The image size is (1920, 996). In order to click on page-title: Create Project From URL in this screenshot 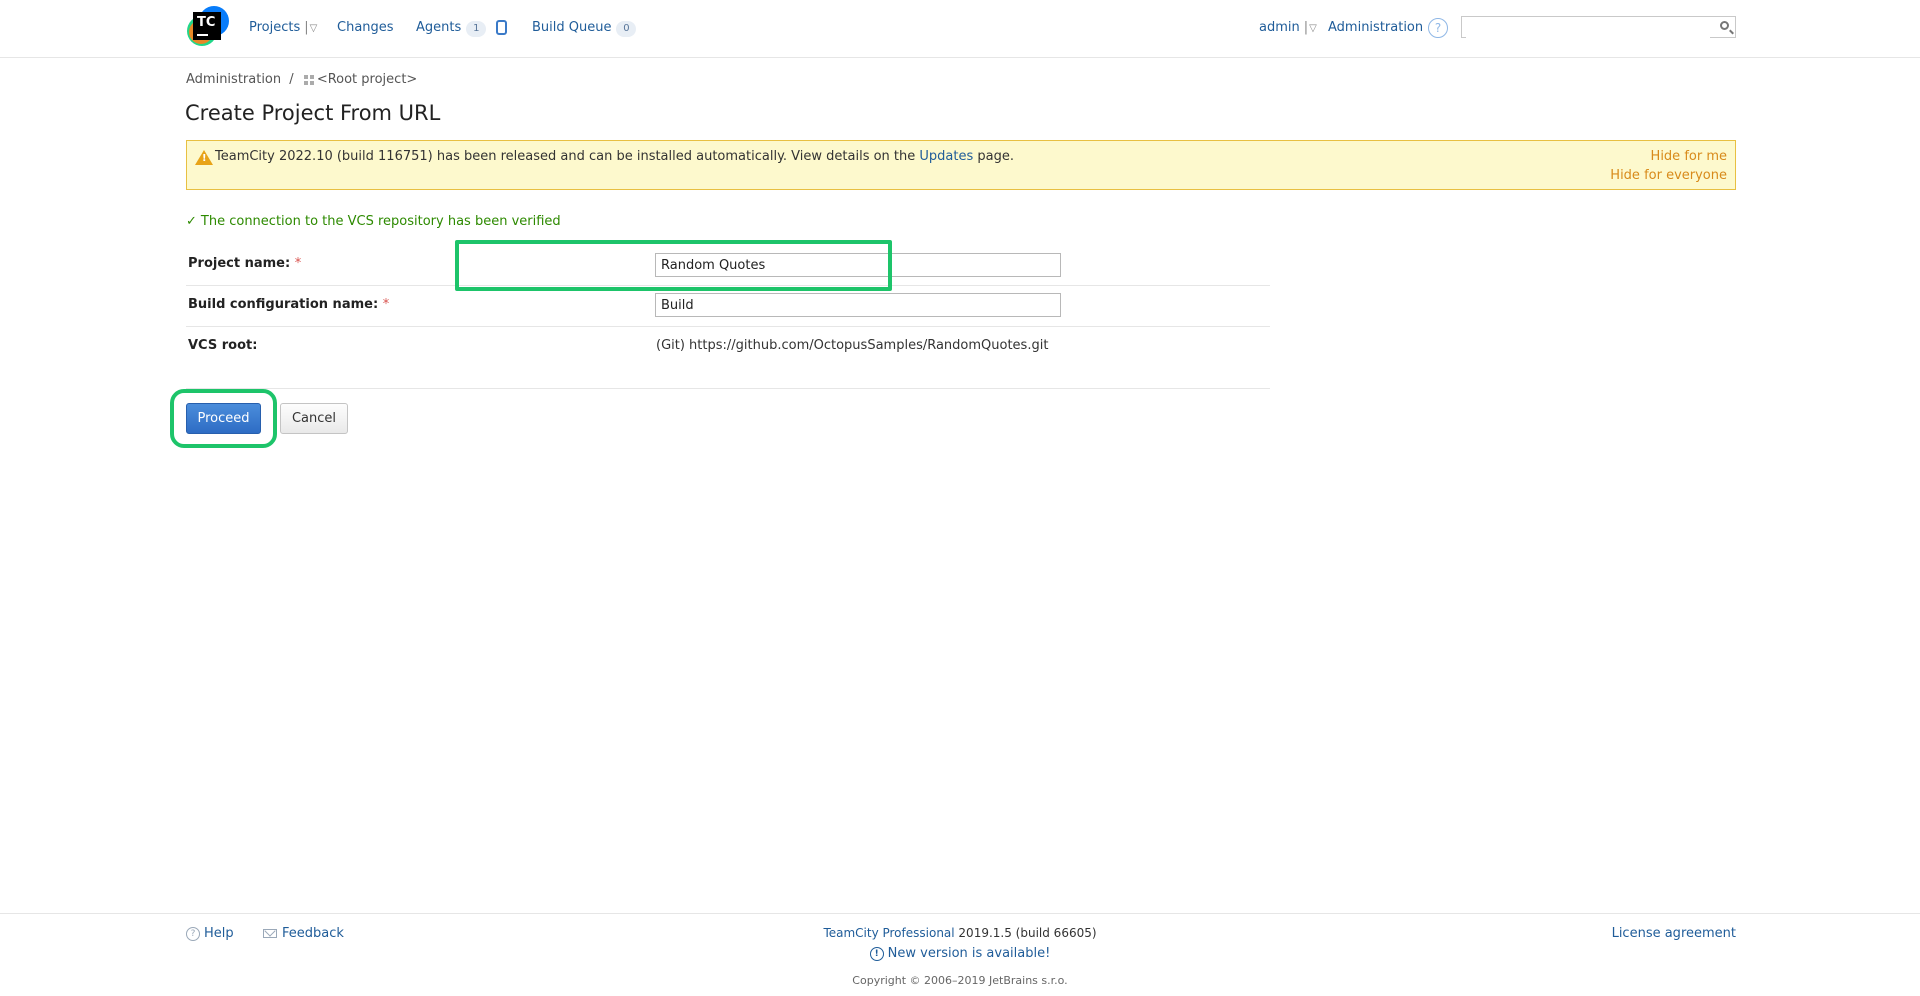, I will do `click(313, 113)`.